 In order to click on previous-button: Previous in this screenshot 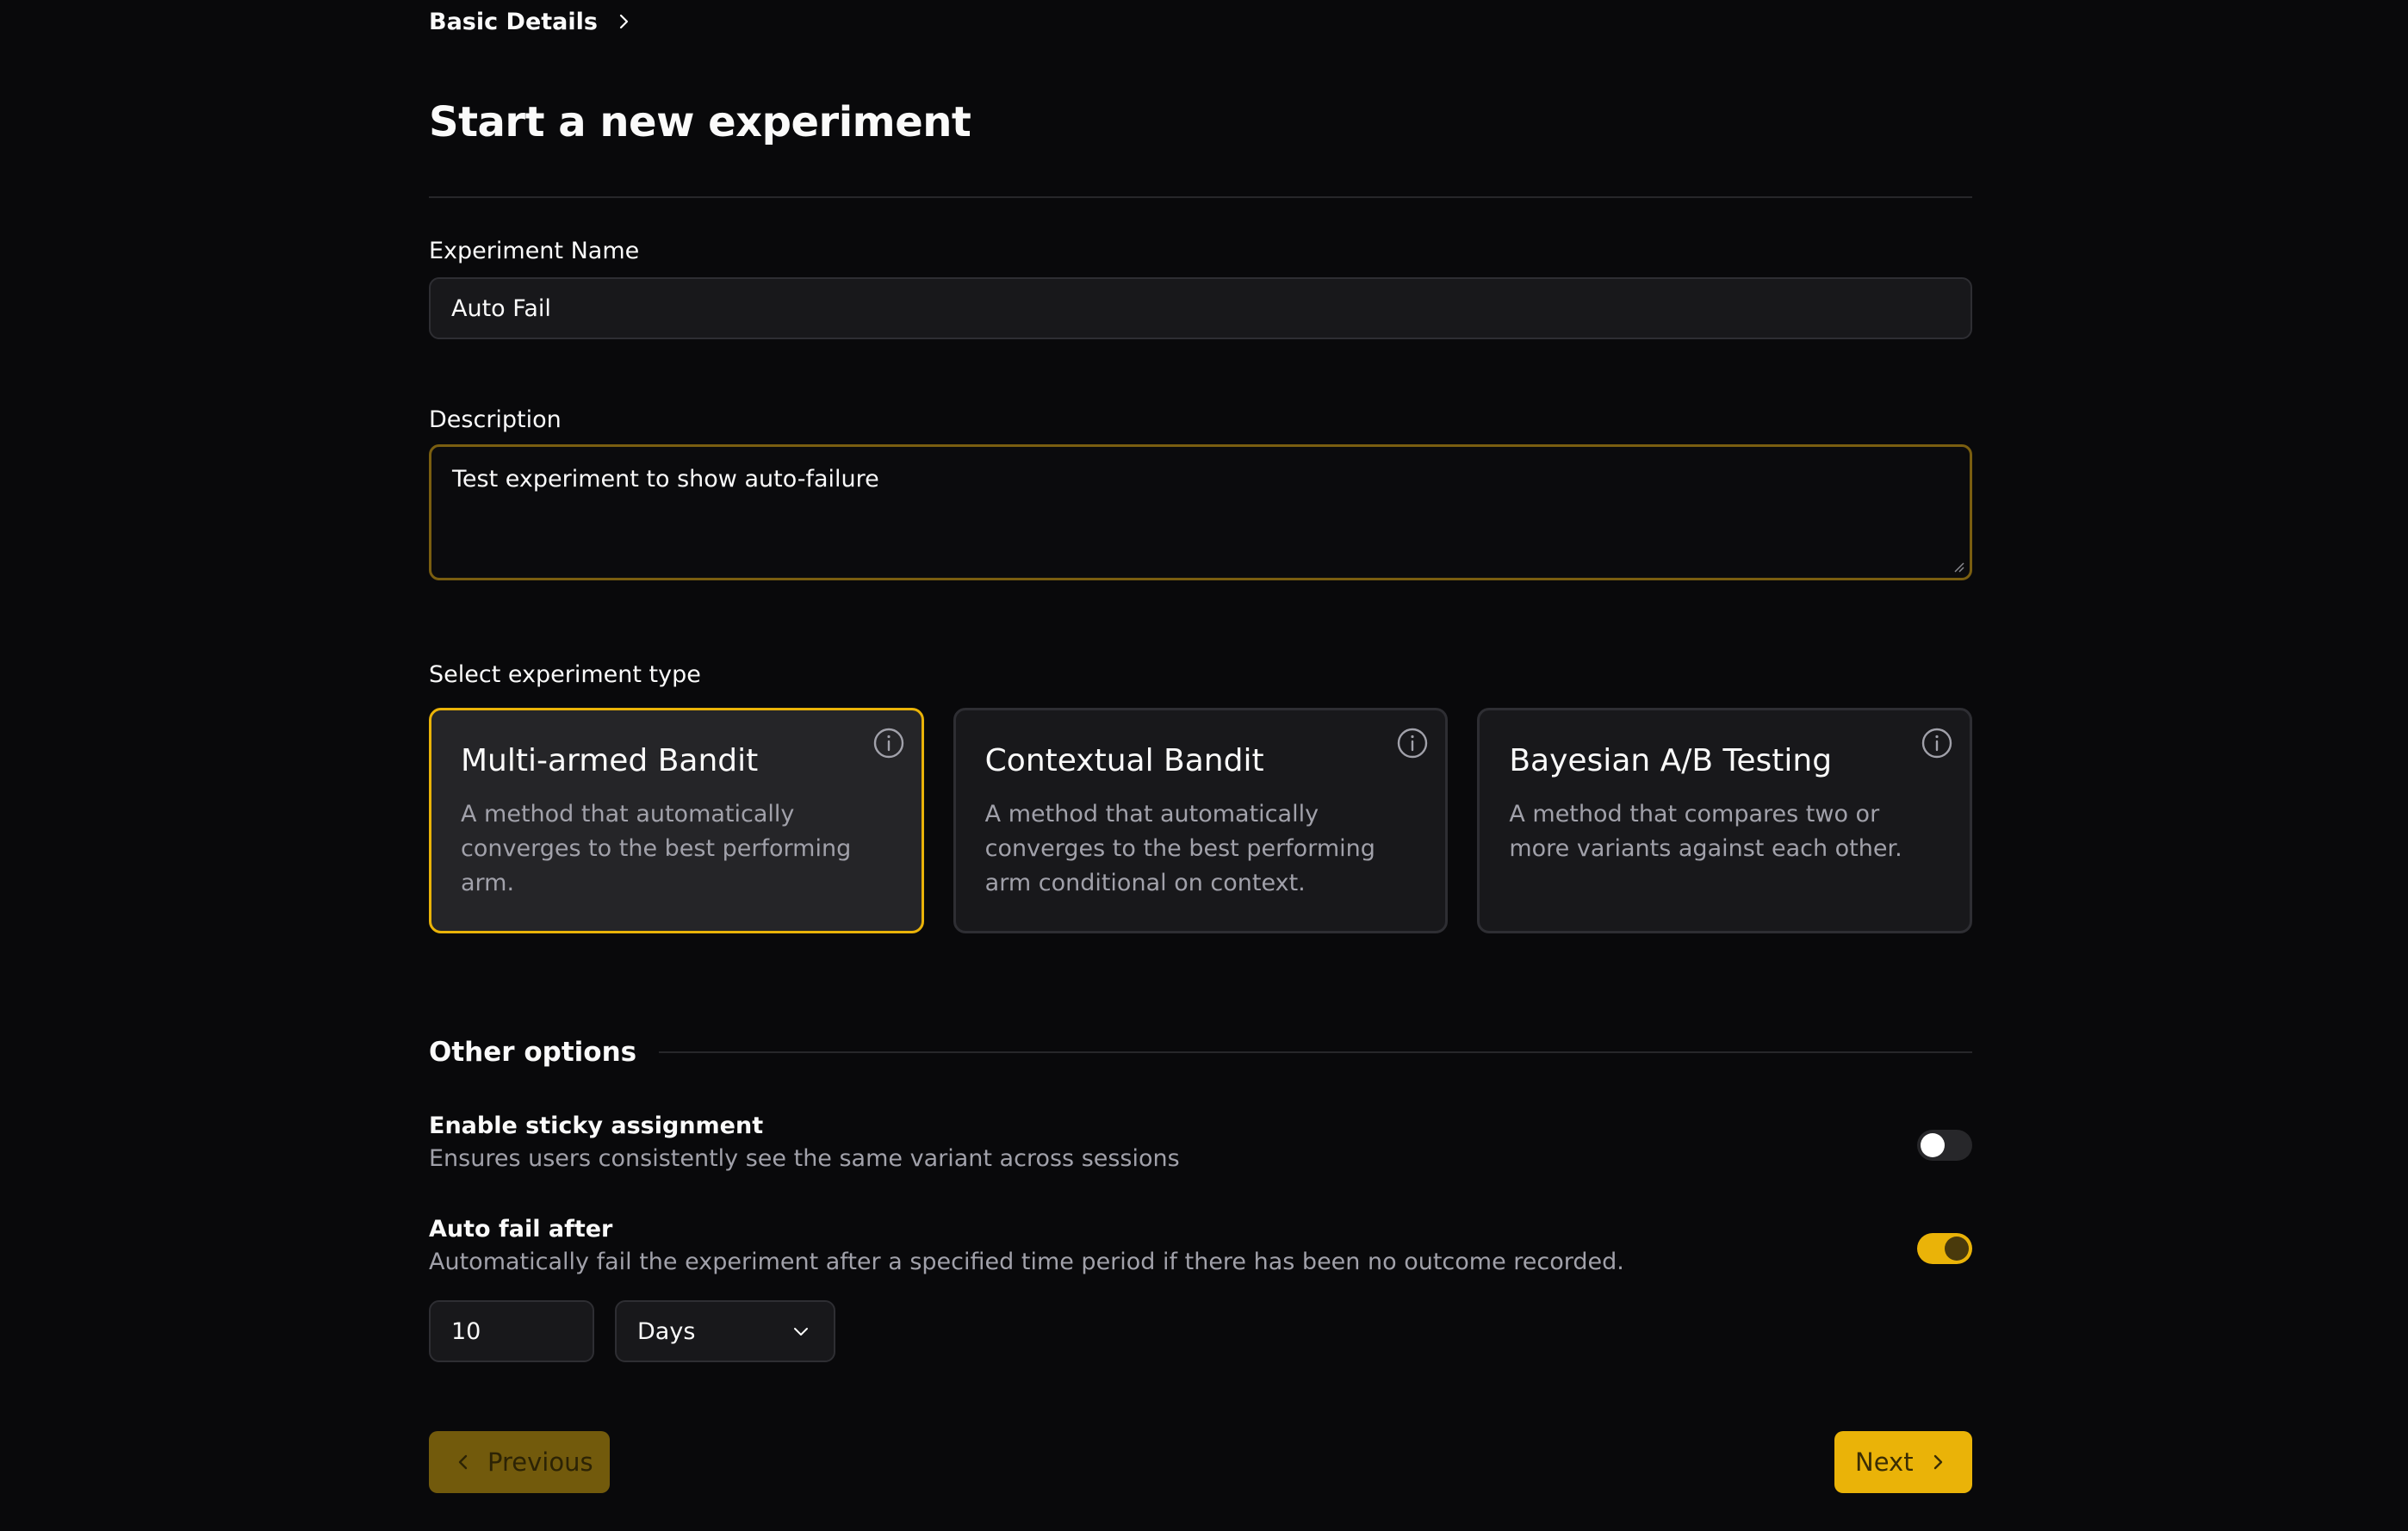, I will do `click(519, 1462)`.